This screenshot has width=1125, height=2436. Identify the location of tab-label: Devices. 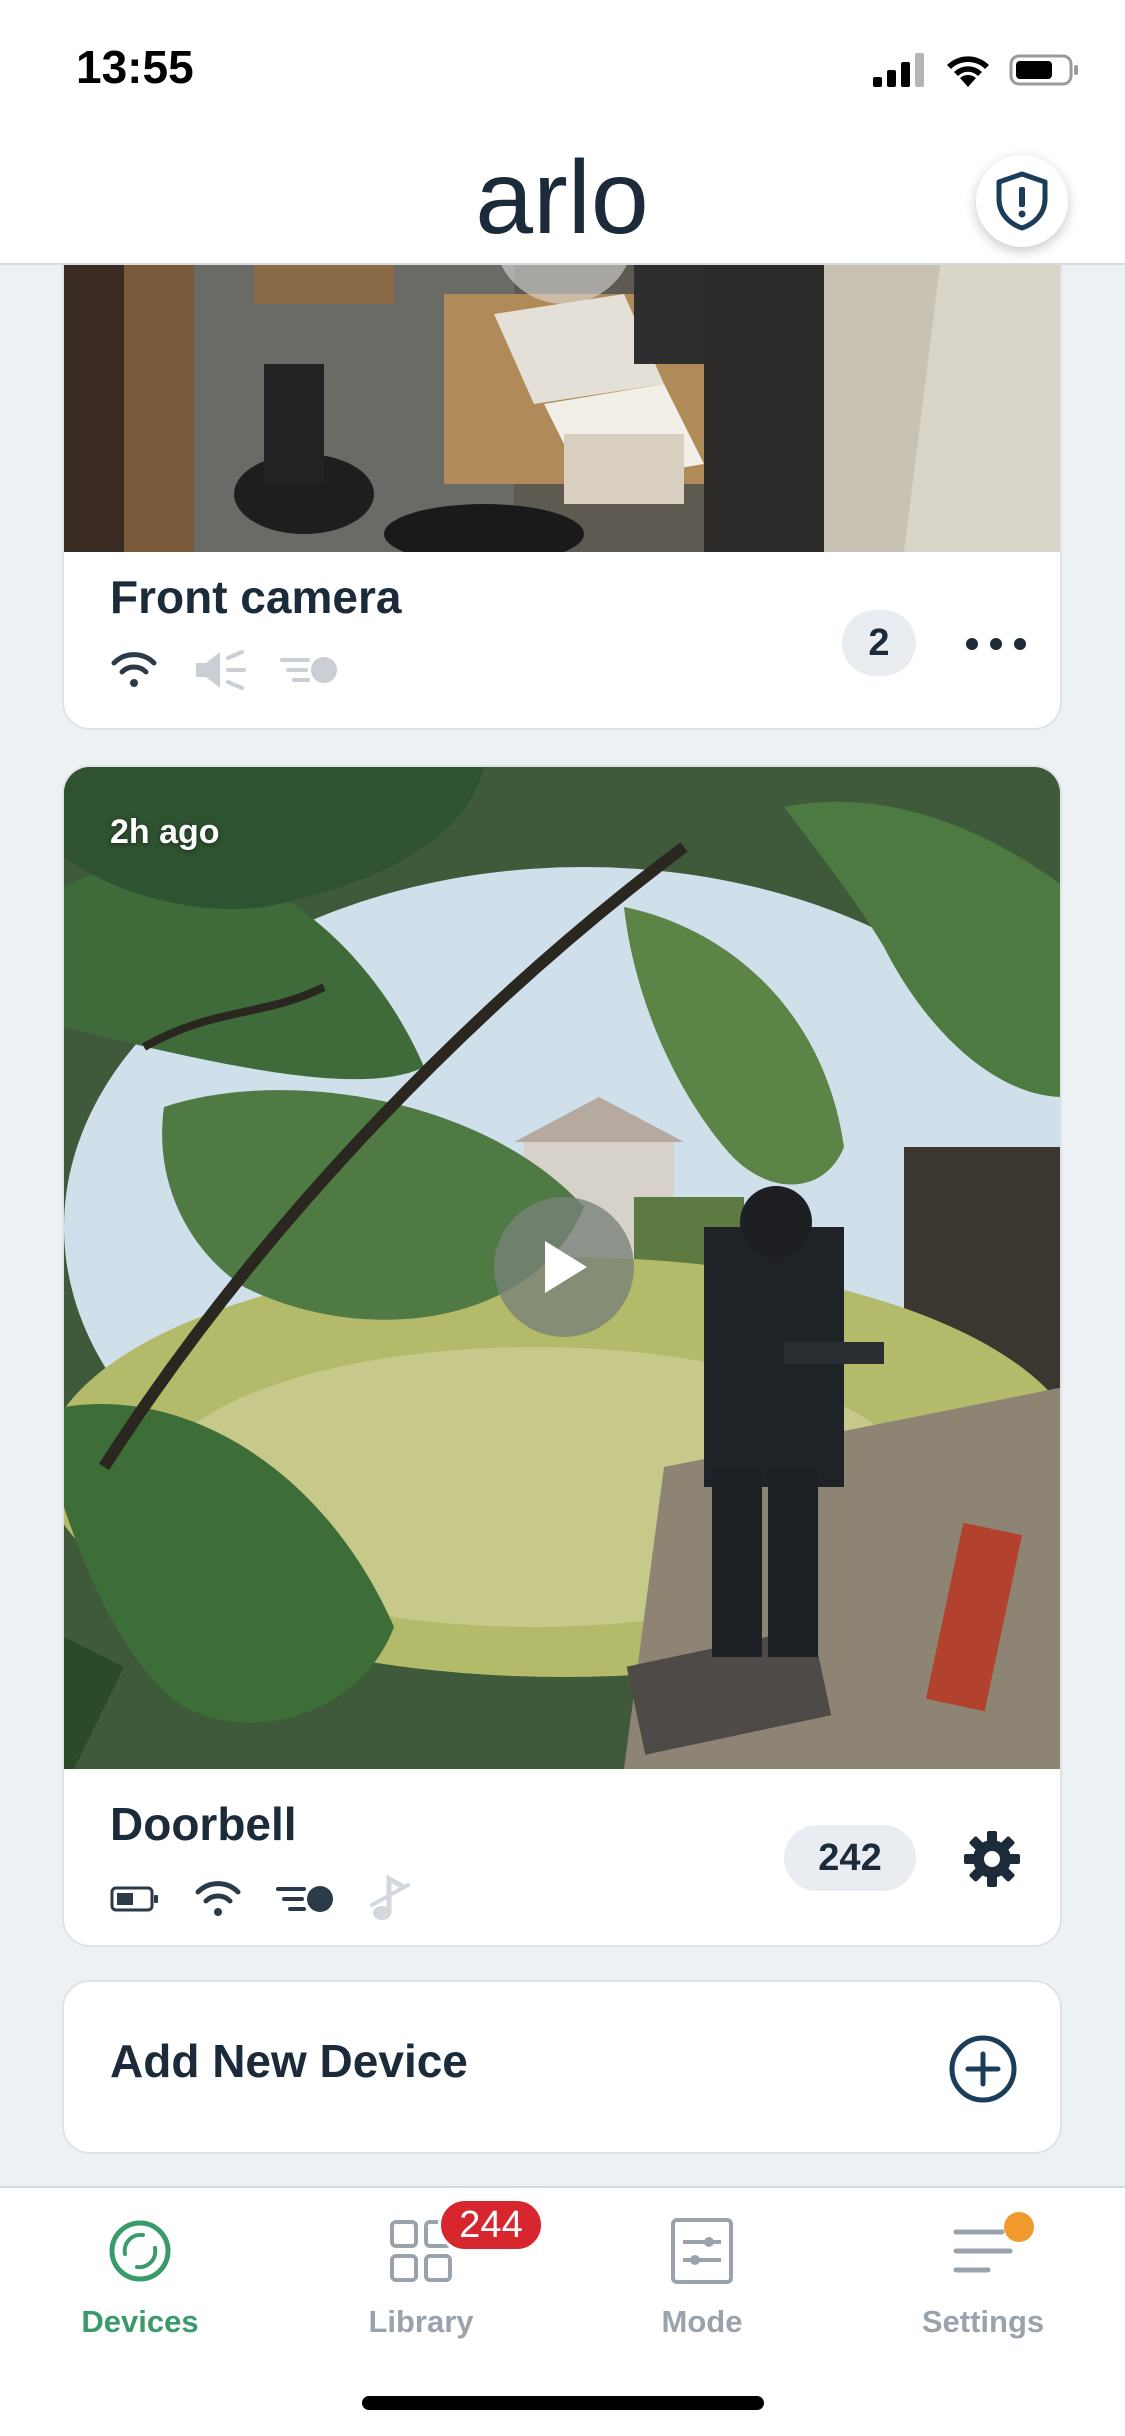
(140, 2321).